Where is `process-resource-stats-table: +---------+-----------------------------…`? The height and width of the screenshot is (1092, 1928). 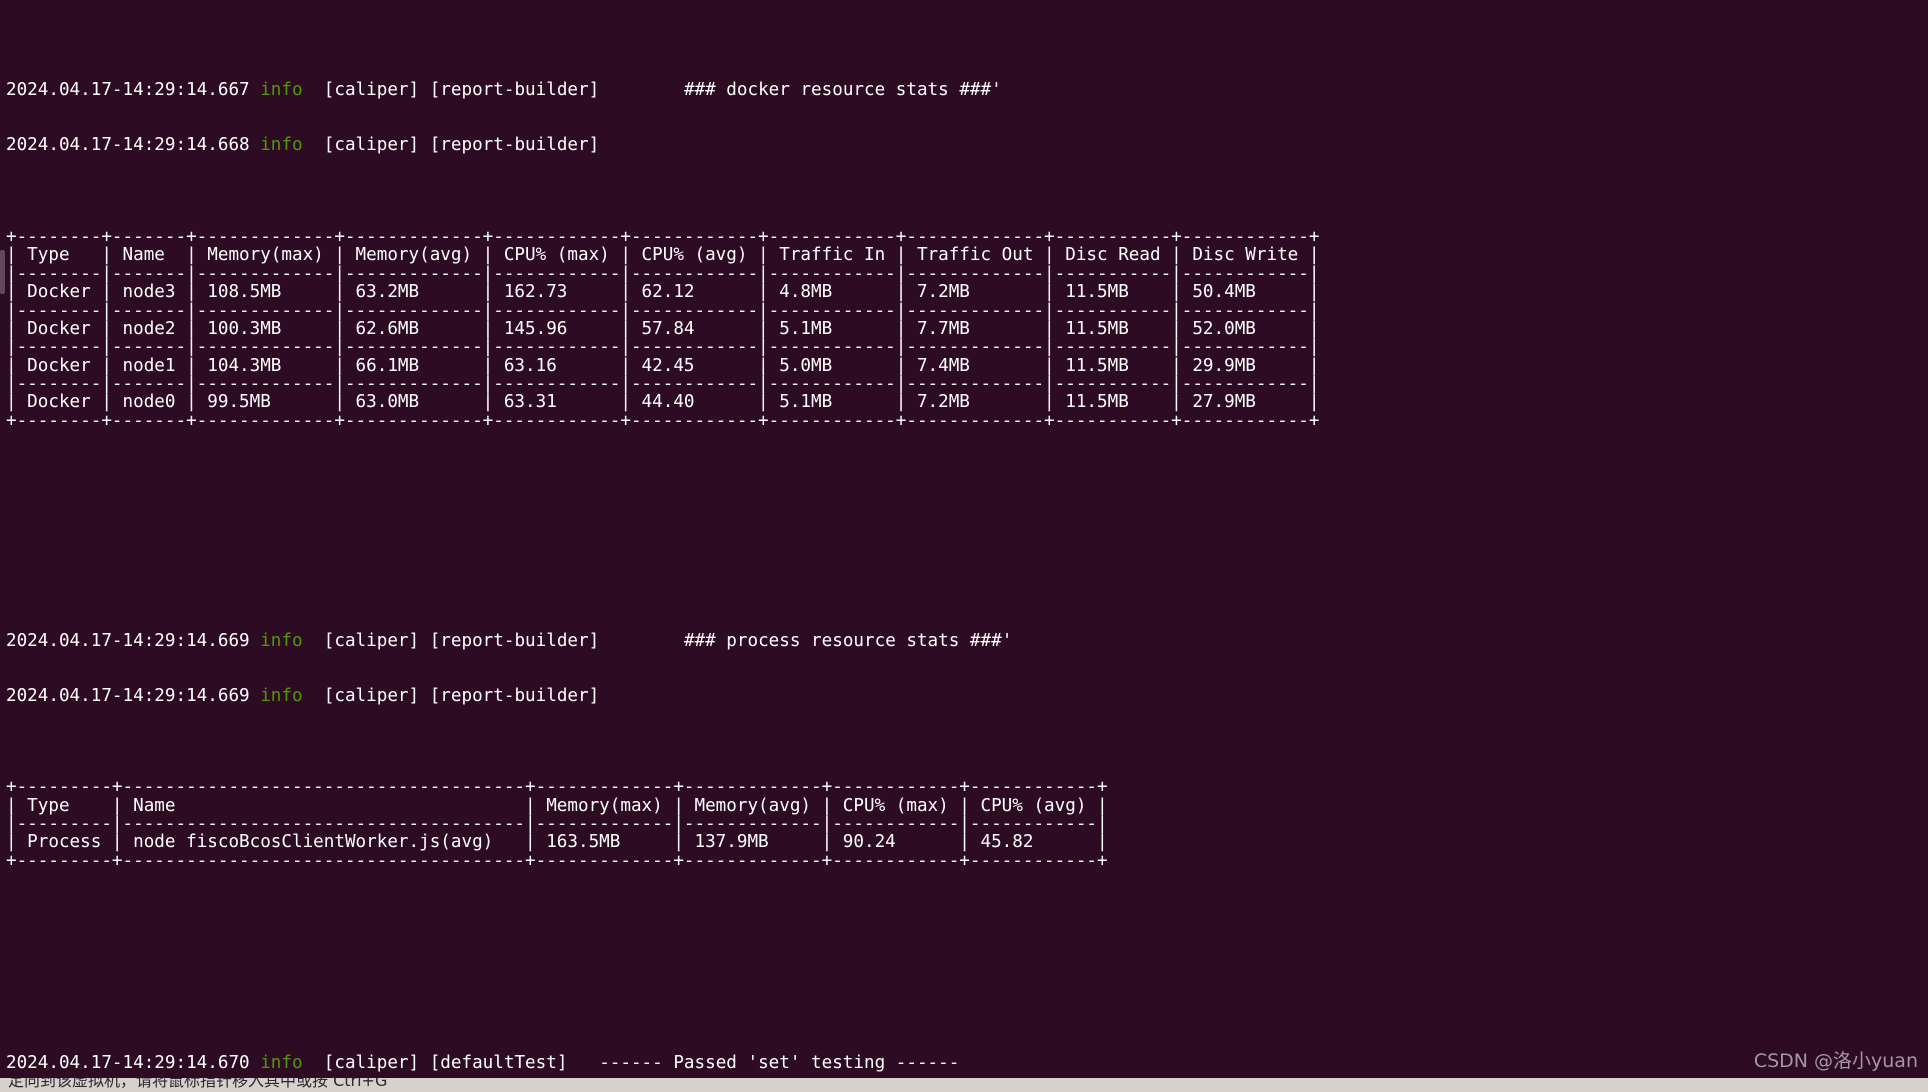 process-resource-stats-table: +---------+-----------------------------… is located at coordinates (967, 824).